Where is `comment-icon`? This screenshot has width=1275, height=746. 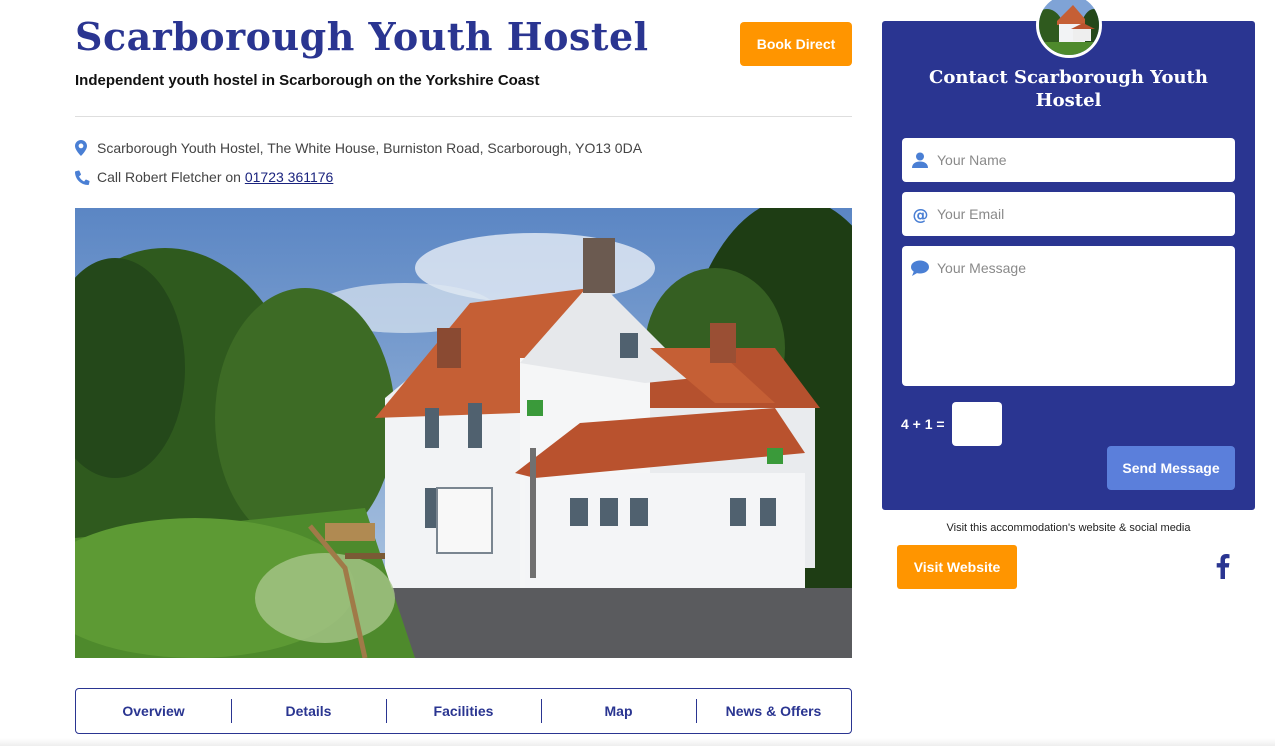
comment-icon is located at coordinates (920, 268).